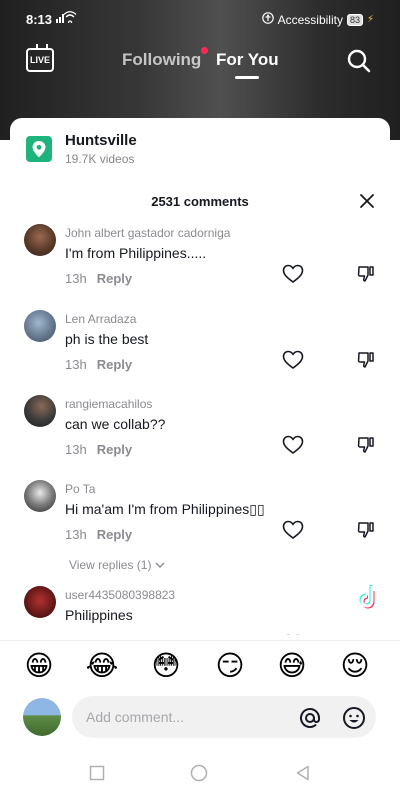 Image resolution: width=400 pixels, height=798 pixels. What do you see at coordinates (80, 489) in the screenshot?
I see `comment-username: Po Ta` at bounding box center [80, 489].